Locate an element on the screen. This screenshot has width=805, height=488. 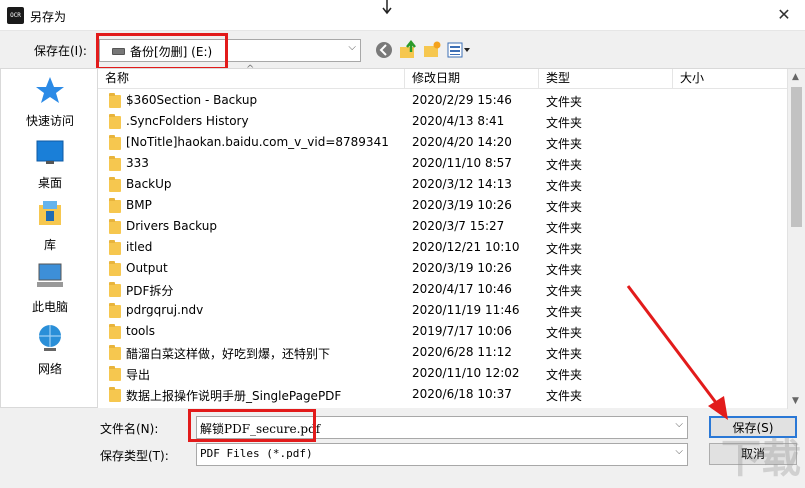
file-name: 醋溜白菜这样做，好吃到爆，还特别下 is located at coordinates (228, 354).